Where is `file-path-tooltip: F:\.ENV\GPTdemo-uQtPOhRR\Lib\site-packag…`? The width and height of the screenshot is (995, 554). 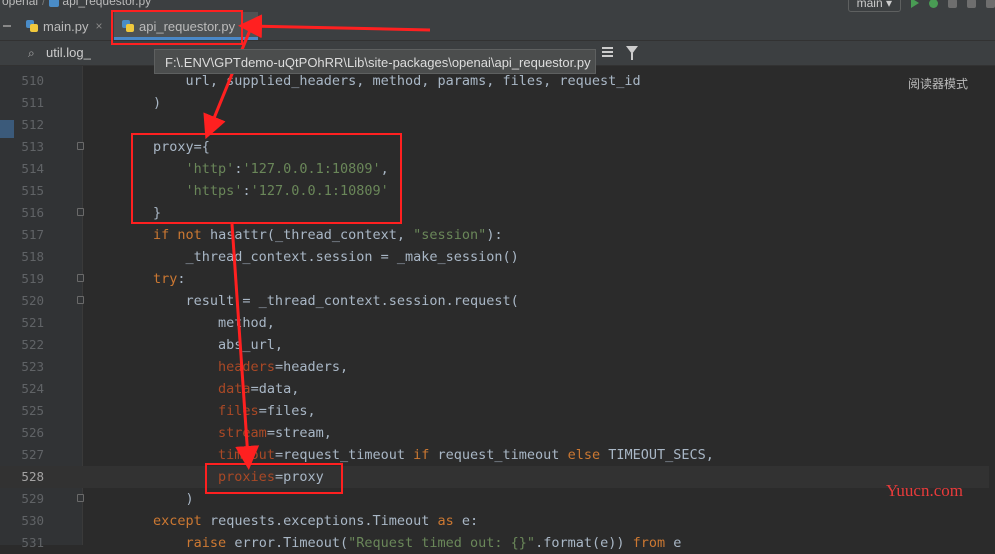
file-path-tooltip: F:\.ENV\GPTdemo-uQtPOhRR\Lib\site-packag… is located at coordinates (375, 61).